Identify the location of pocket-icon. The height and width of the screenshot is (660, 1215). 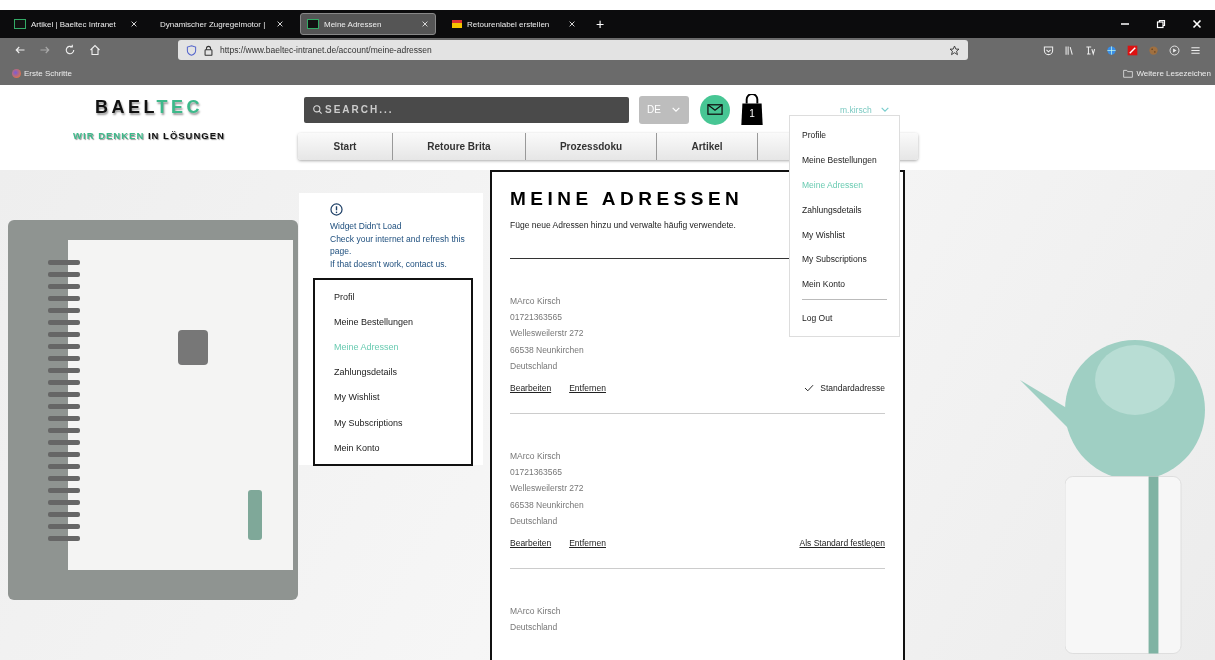
(1048, 50).